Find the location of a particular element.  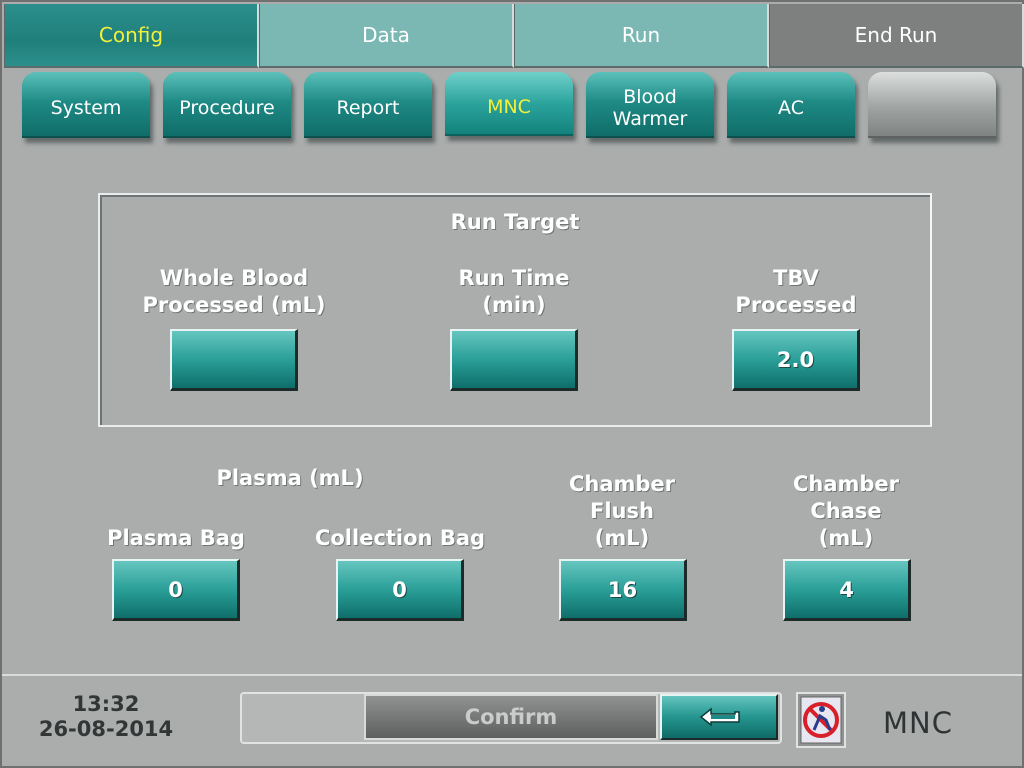

subtab-blank is located at coordinates (932, 105).